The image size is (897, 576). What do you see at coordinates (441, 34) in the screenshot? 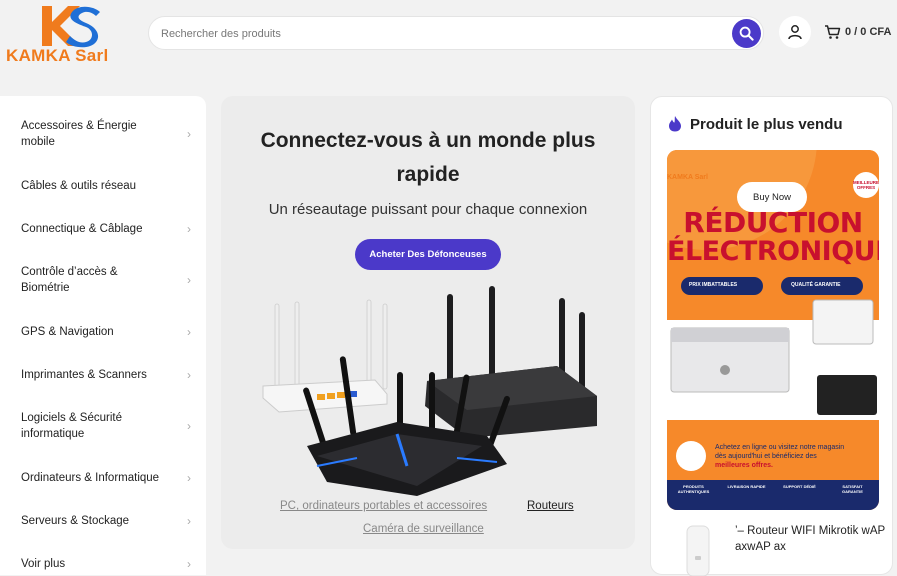
I see `search-input` at bounding box center [441, 34].